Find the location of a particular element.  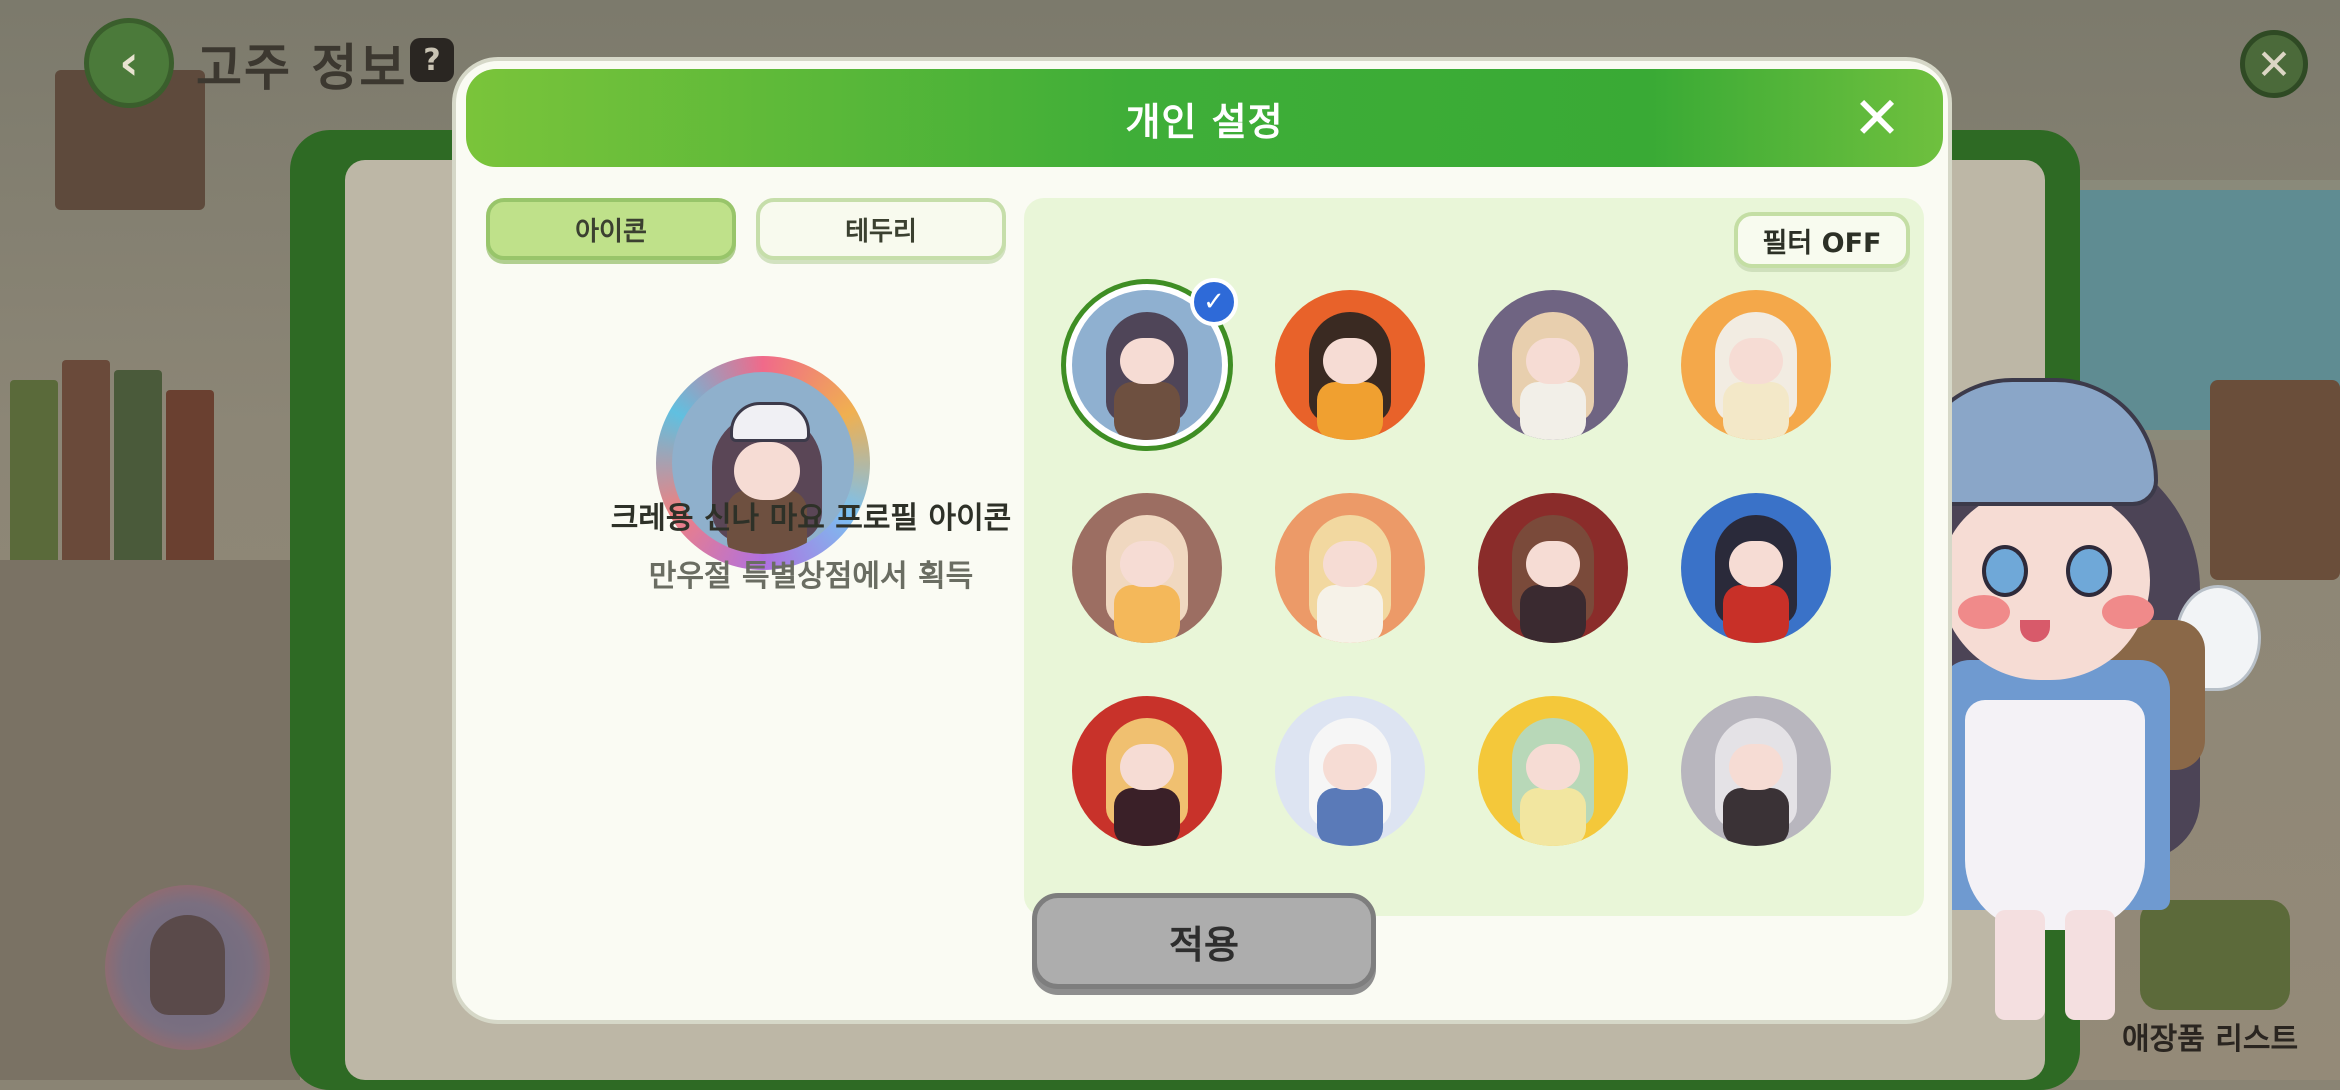

tab-frame: 테두리 is located at coordinates (881, 229).